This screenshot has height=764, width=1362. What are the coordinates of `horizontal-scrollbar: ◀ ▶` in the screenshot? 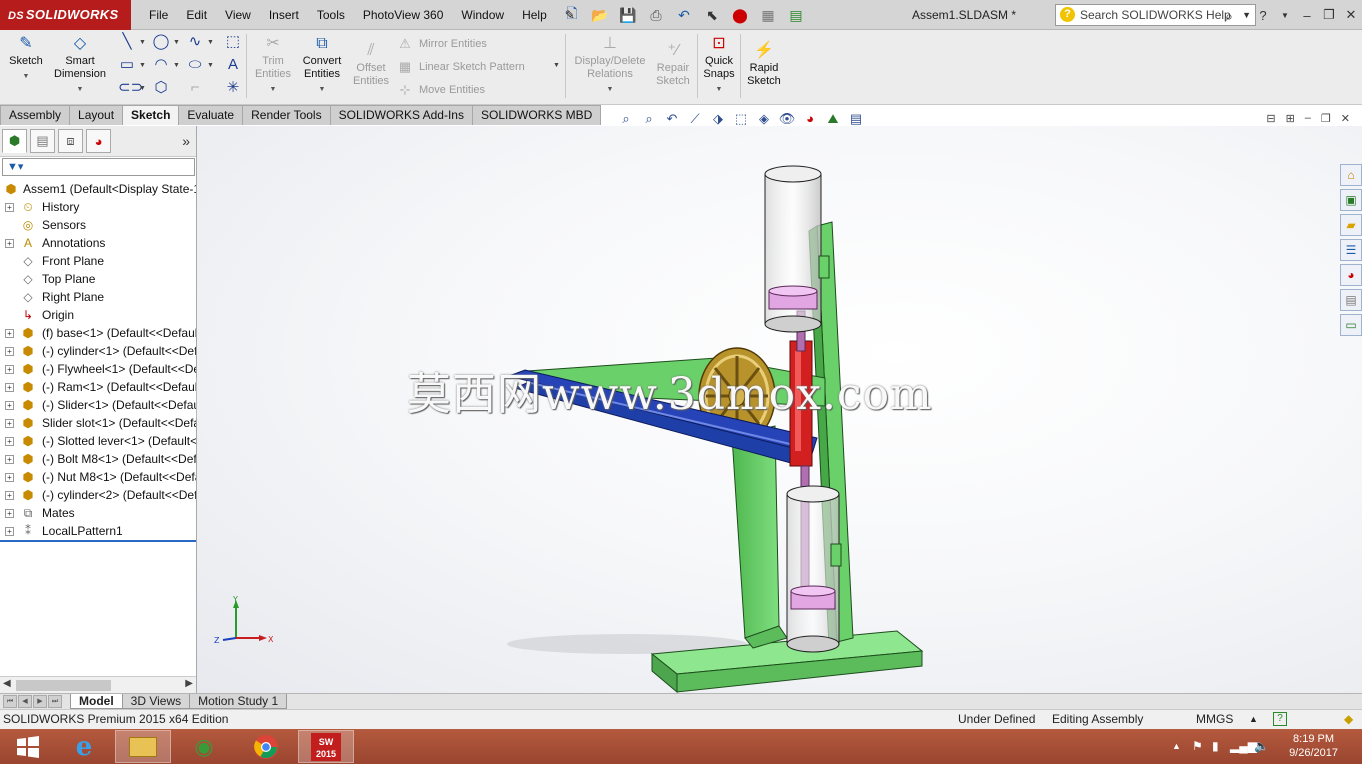 It's located at (98, 684).